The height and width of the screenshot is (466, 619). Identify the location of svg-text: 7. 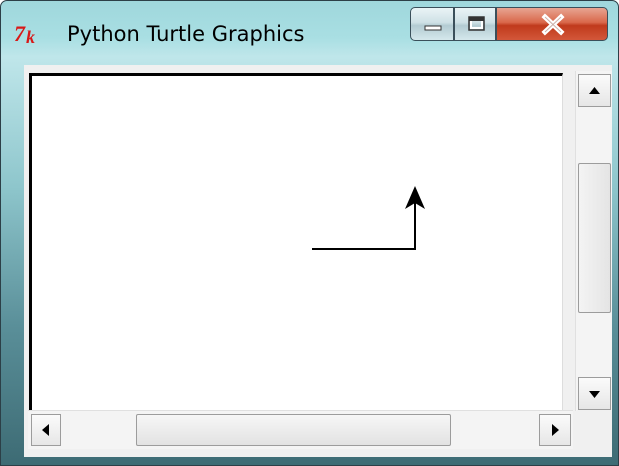
(20, 34).